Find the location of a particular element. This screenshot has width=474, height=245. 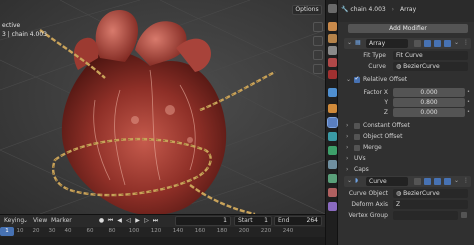

constraints-tab-icon is located at coordinates (332, 164).